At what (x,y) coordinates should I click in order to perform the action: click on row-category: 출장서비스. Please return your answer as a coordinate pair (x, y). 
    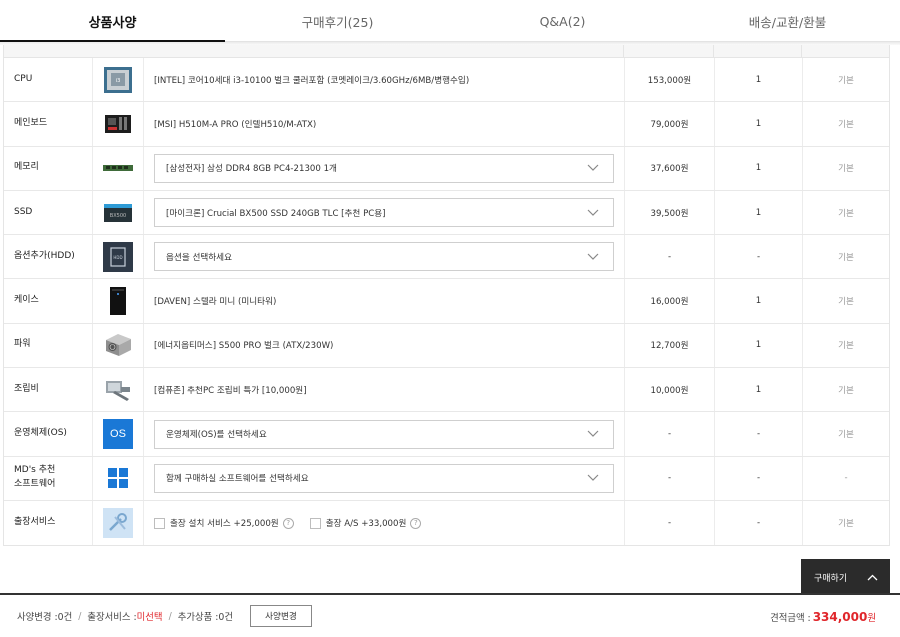
    Looking at the image, I should click on (35, 522).